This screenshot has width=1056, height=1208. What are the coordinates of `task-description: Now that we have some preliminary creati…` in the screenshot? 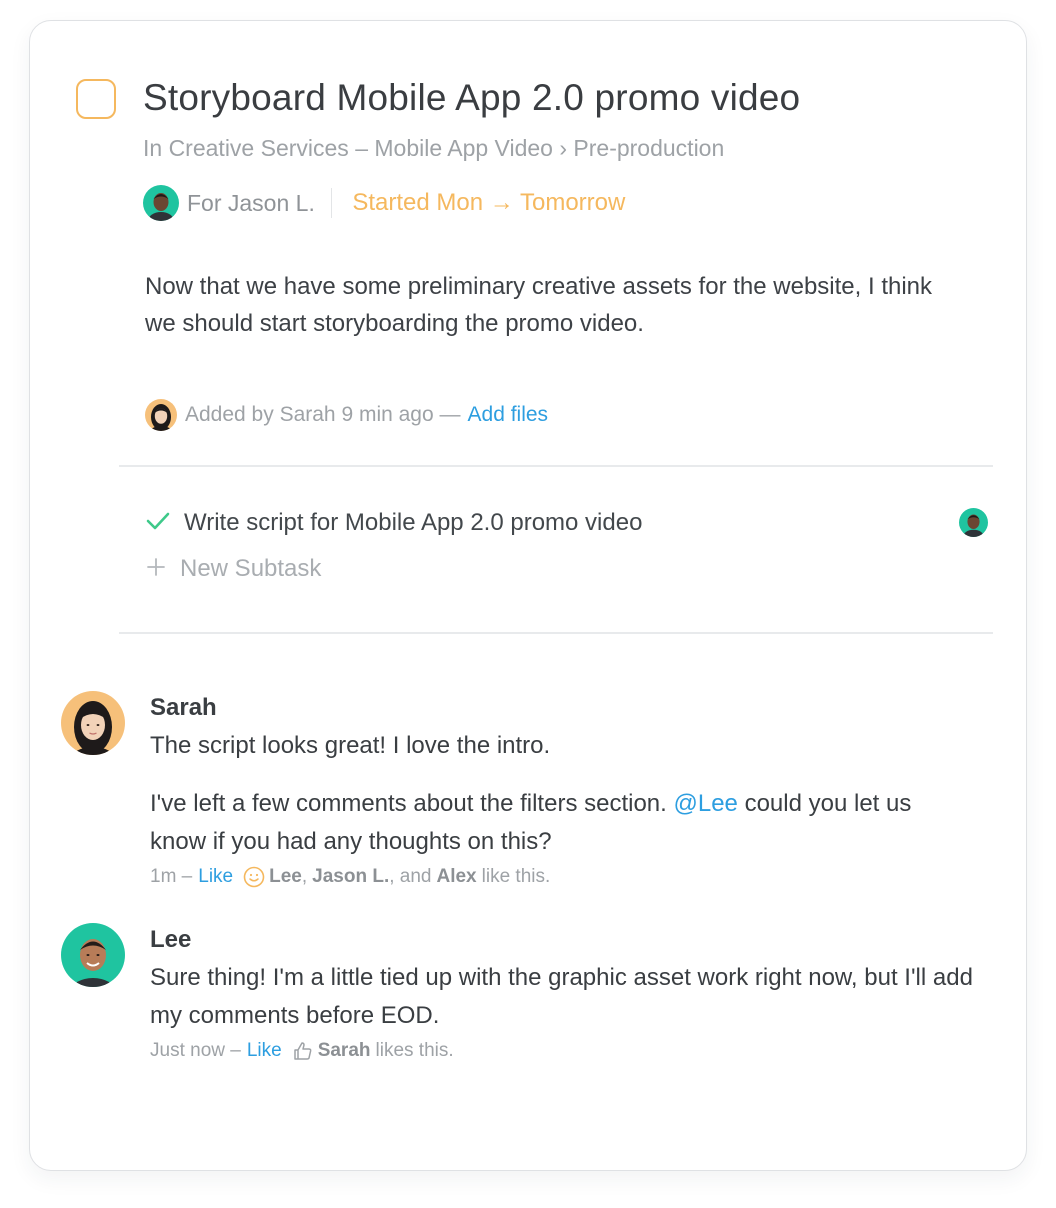 It's located at (555, 305).